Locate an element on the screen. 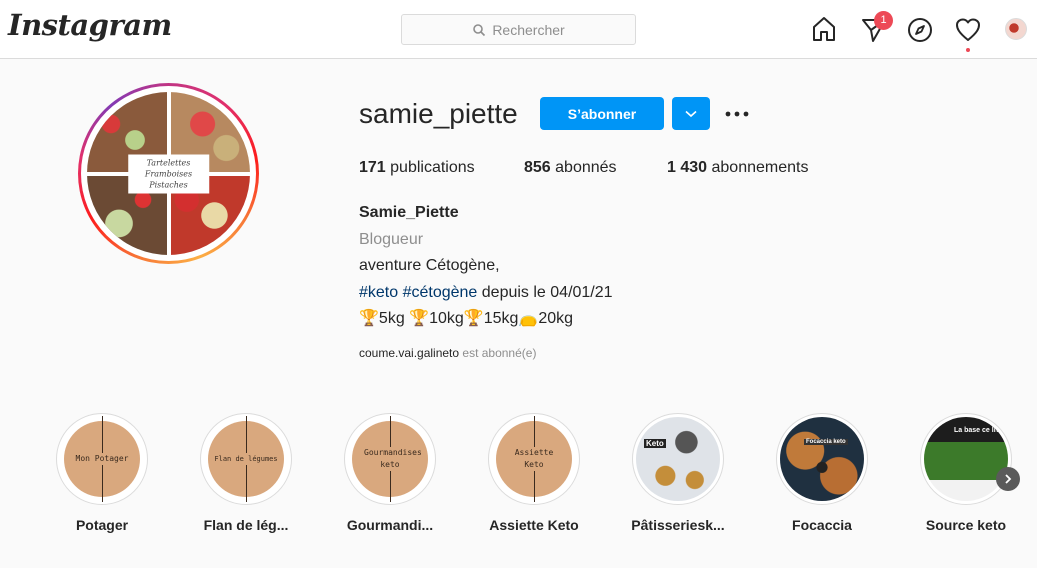 Image resolution: width=1037 pixels, height=568 pixels. highlight-cover-photo: La base ce livre is located at coordinates (966, 459).